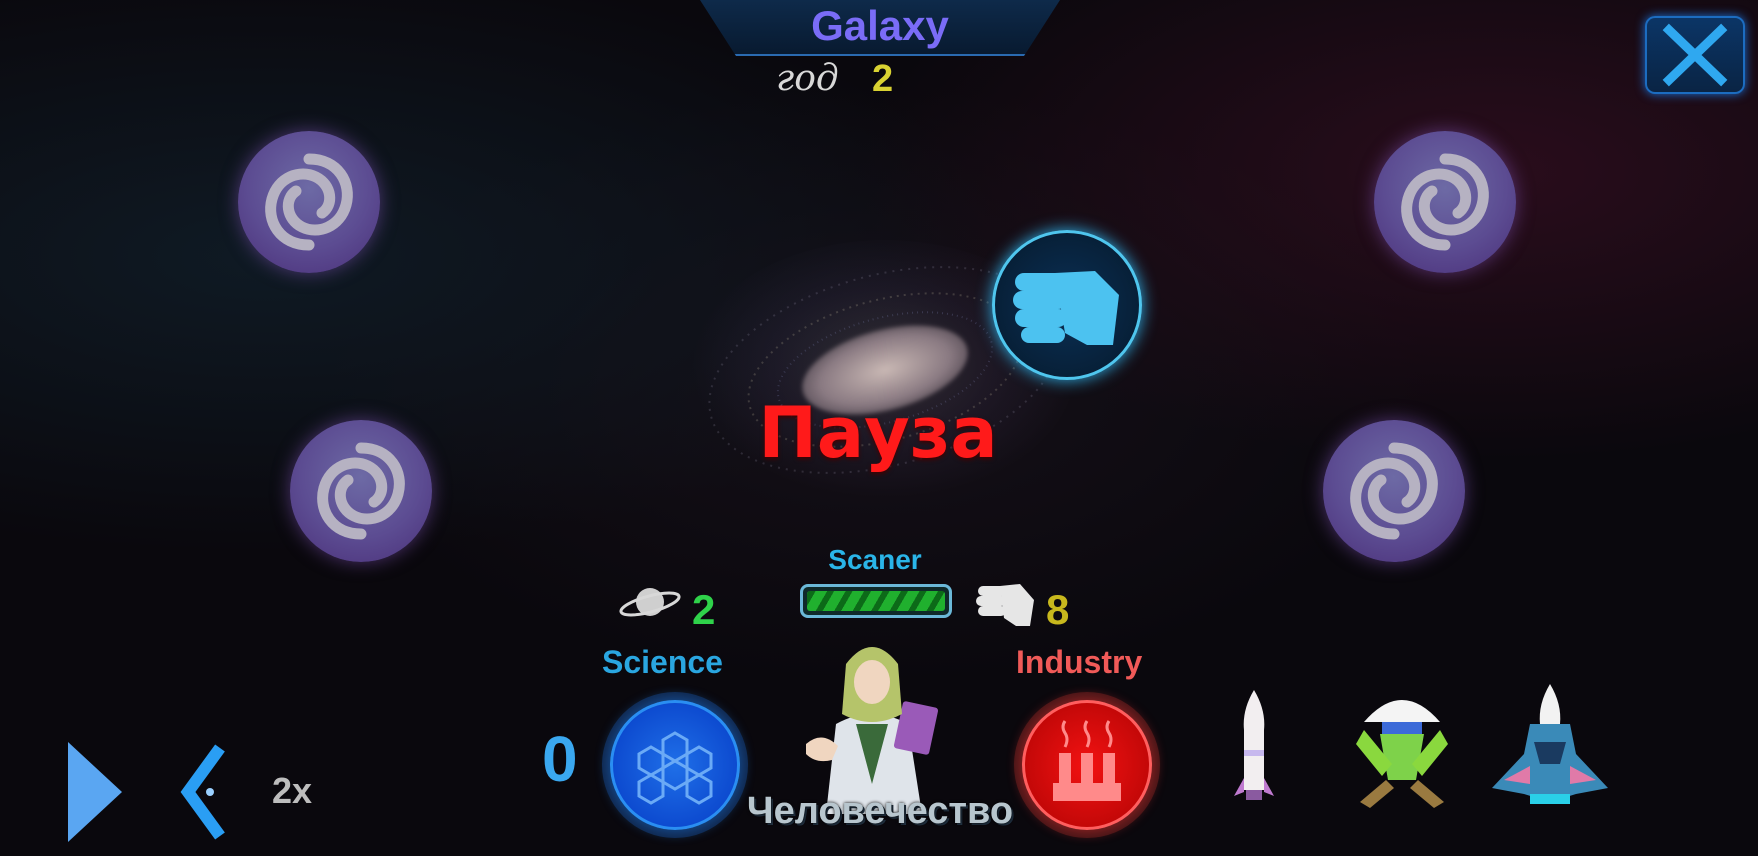  I want to click on close-button, so click(1695, 55).